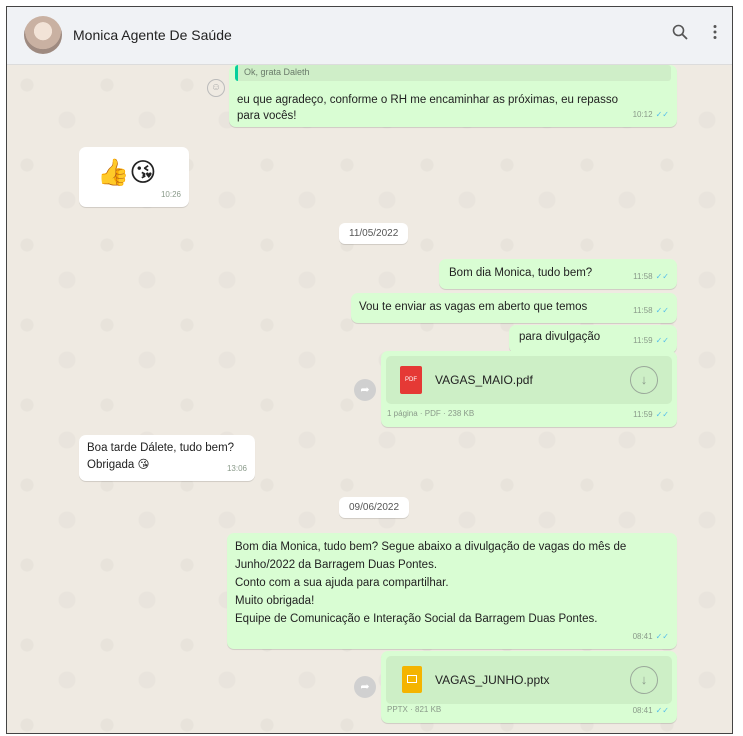 The image size is (743, 736). Describe the element at coordinates (342, 583) in the screenshot. I see `message-text: Conto com a sua ajuda para compartilhar.` at that location.